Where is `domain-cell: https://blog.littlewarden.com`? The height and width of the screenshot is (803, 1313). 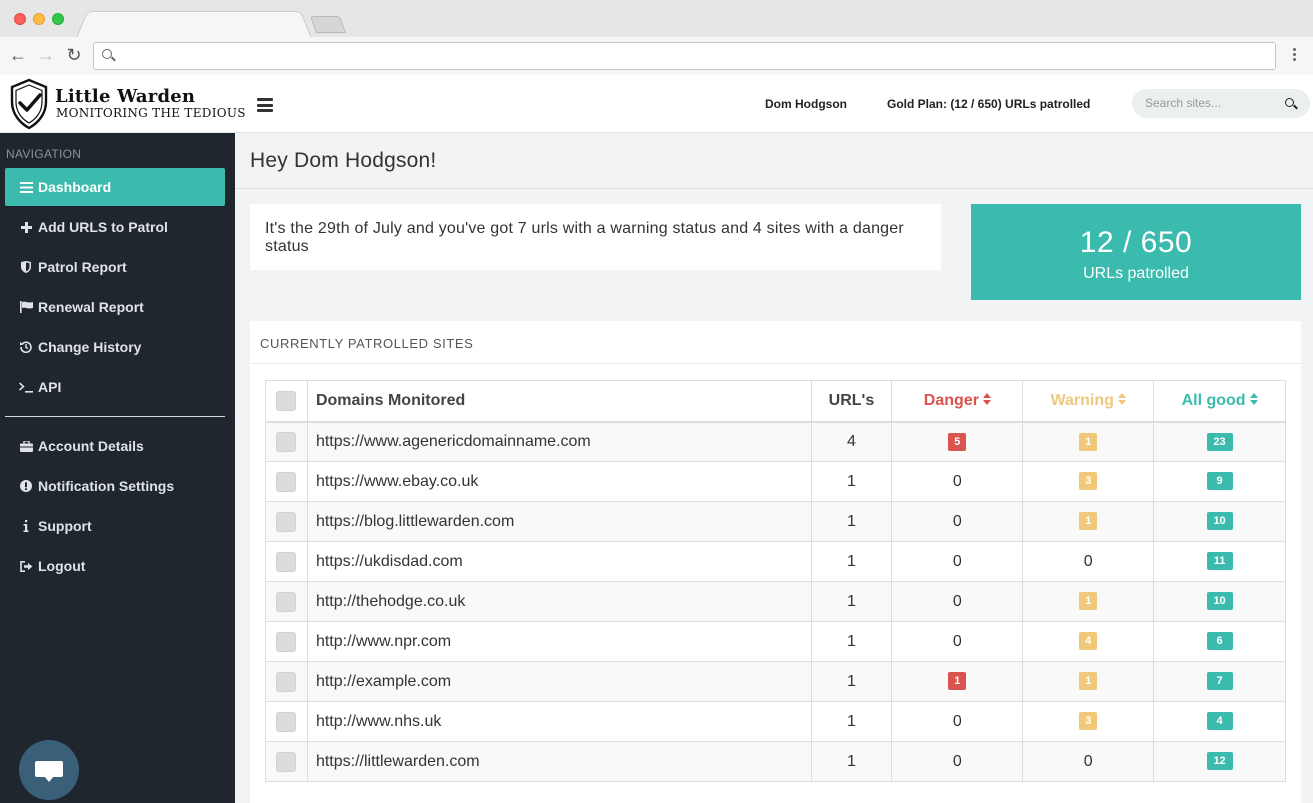
domain-cell: https://blog.littlewarden.com is located at coordinates (559, 521).